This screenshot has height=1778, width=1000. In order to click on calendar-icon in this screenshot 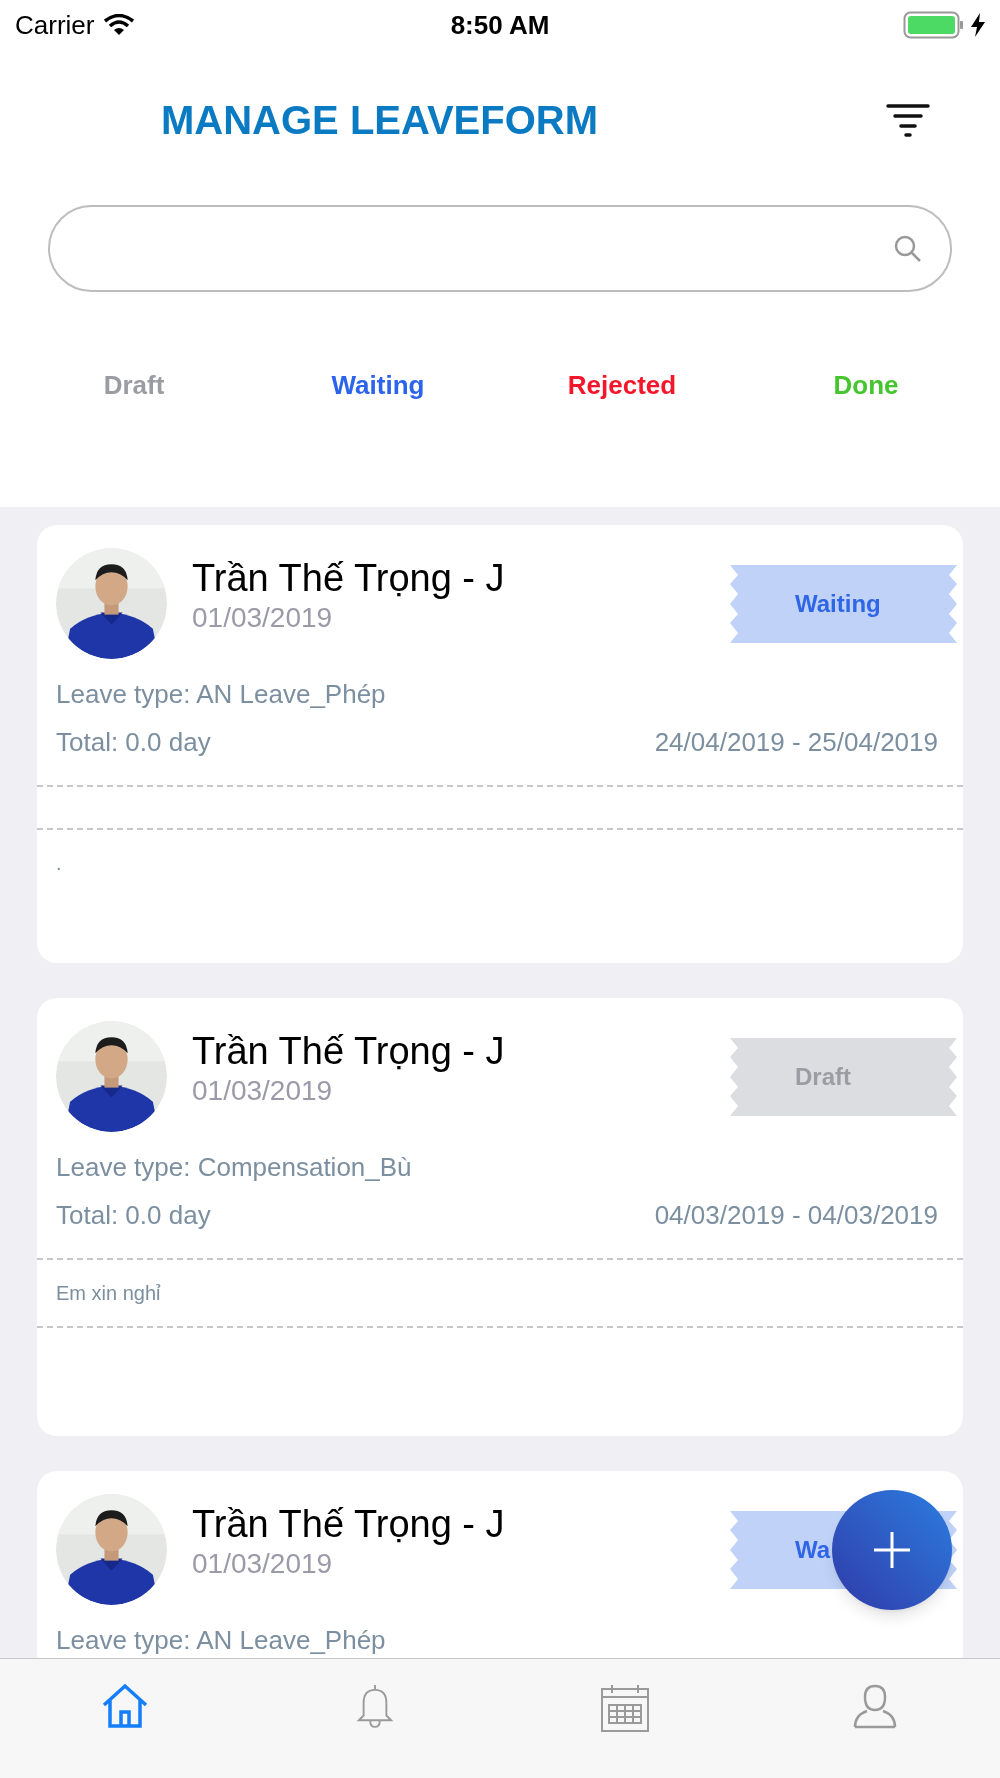, I will do `click(625, 1708)`.